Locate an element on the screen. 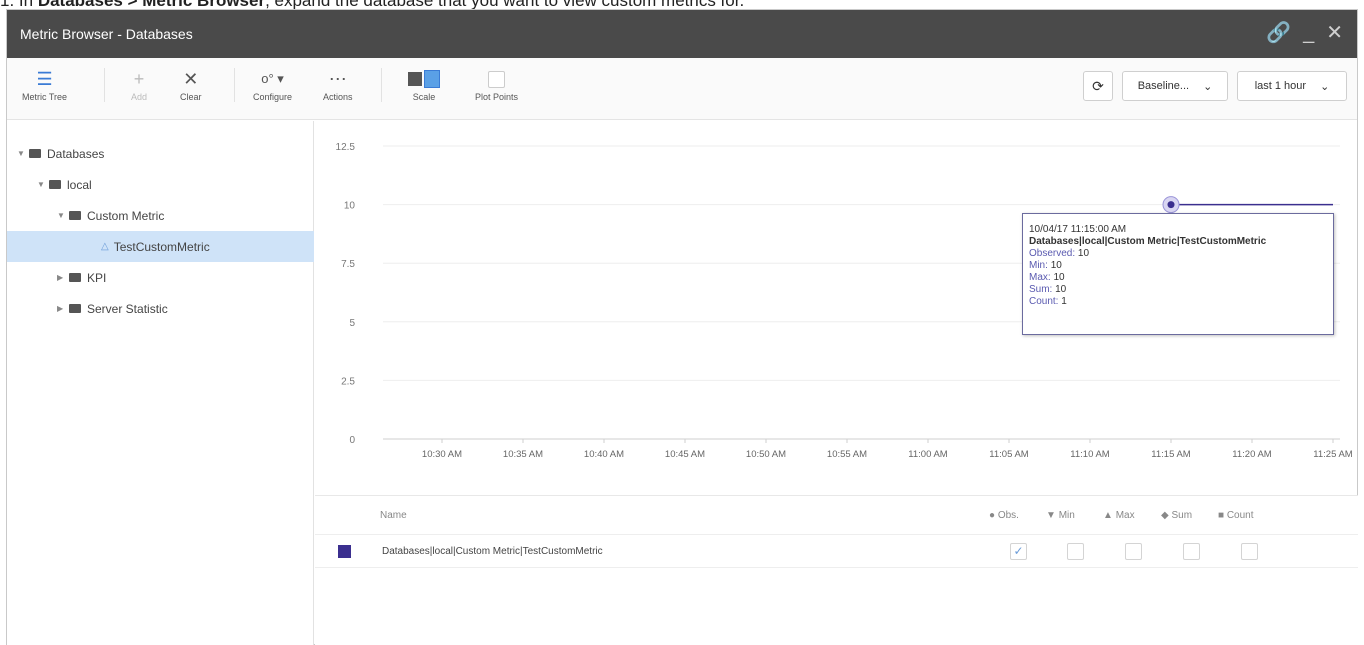 This screenshot has width=1364, height=645. max-checkbox is located at coordinates (1133, 551).